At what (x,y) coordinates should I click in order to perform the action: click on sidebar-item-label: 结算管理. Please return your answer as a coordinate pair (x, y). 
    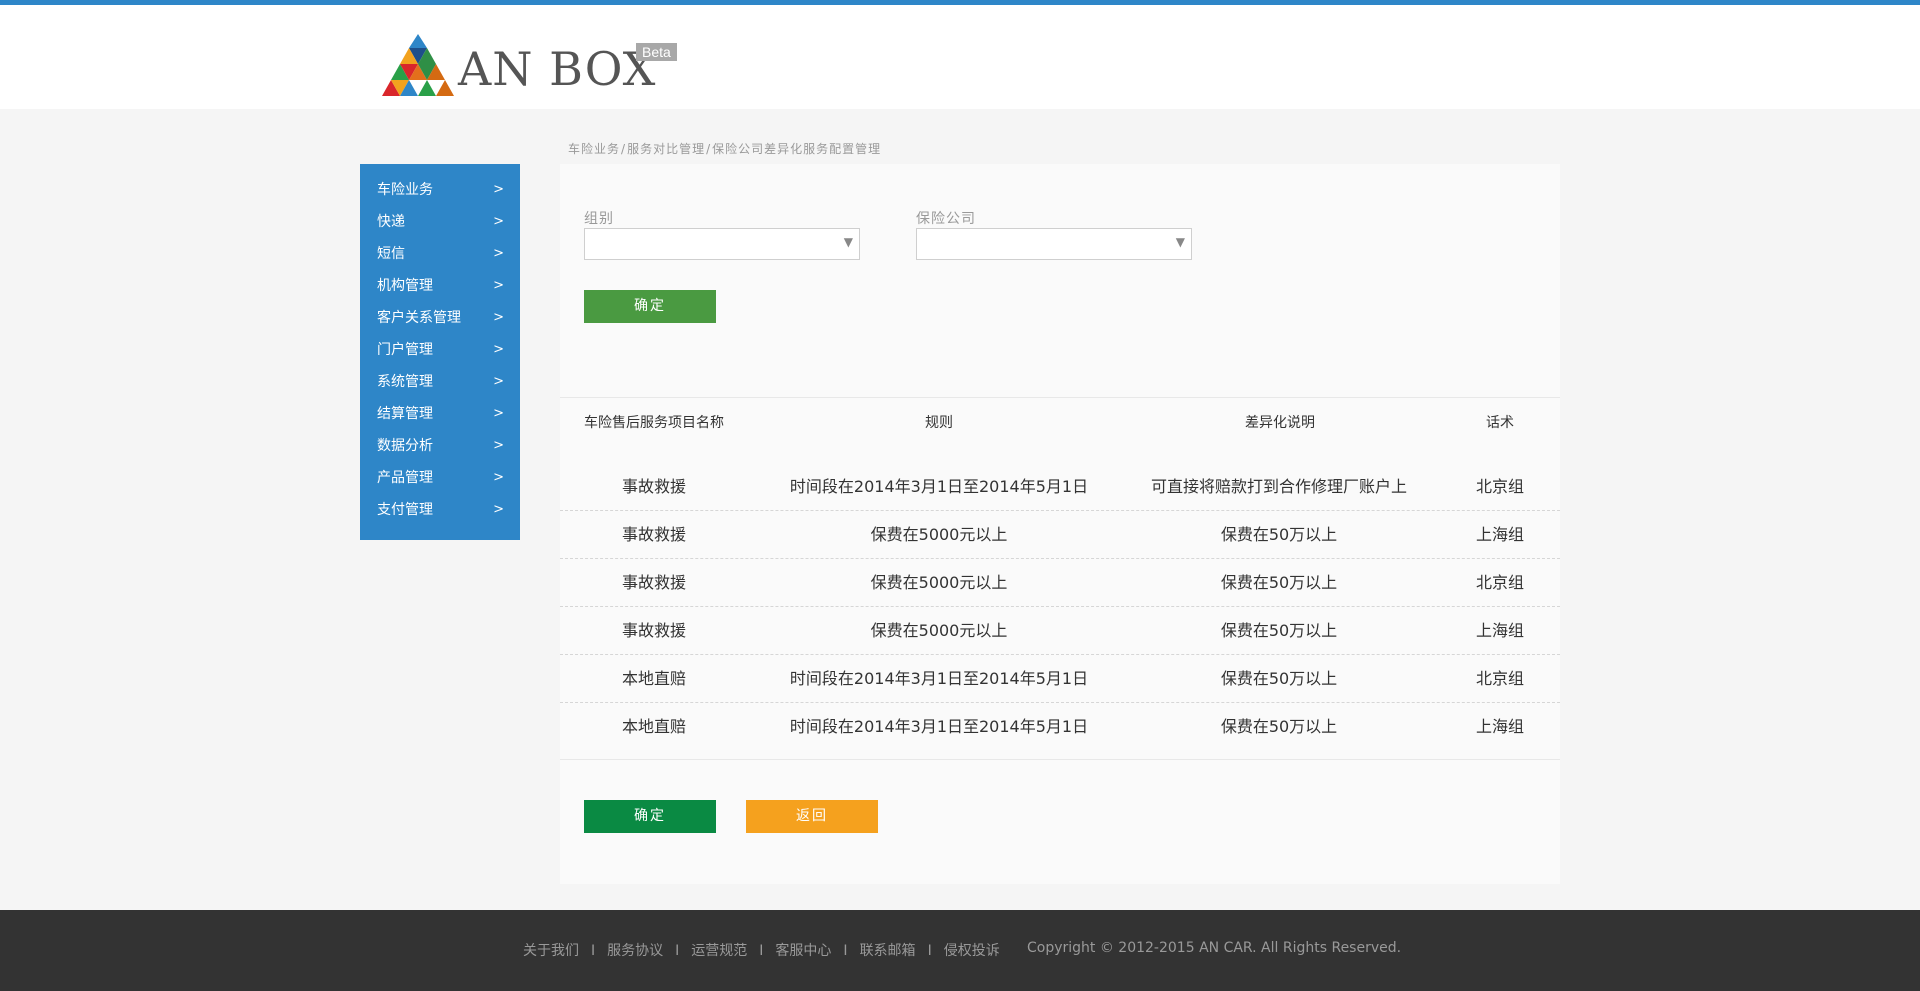
    Looking at the image, I should click on (405, 414).